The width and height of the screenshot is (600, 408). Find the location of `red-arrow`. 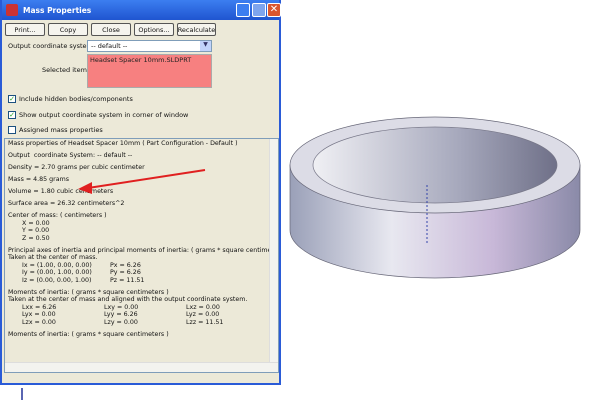

red-arrow is located at coordinates (146, 179).